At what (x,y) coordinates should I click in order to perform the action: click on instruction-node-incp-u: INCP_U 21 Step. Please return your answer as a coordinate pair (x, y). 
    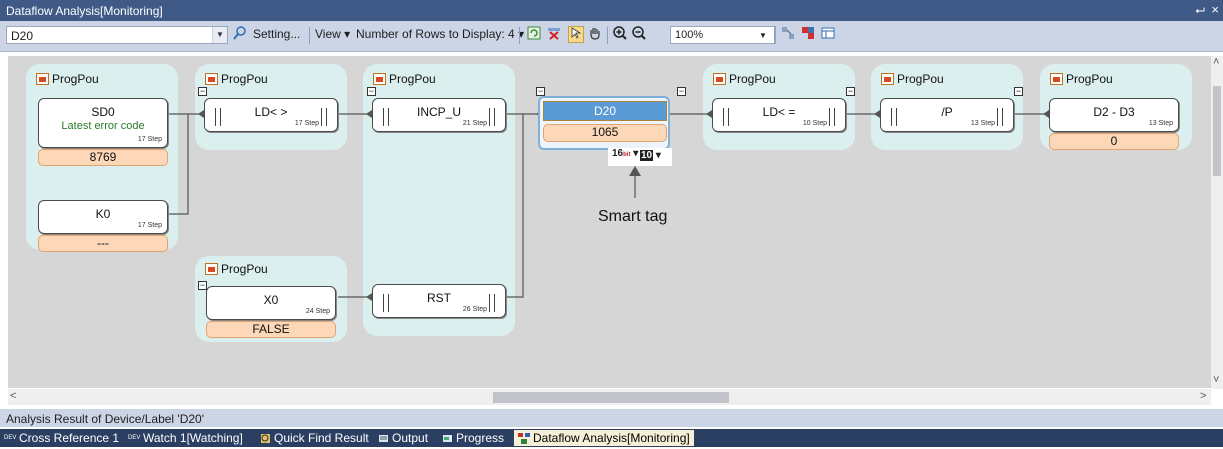
    Looking at the image, I should click on (439, 115).